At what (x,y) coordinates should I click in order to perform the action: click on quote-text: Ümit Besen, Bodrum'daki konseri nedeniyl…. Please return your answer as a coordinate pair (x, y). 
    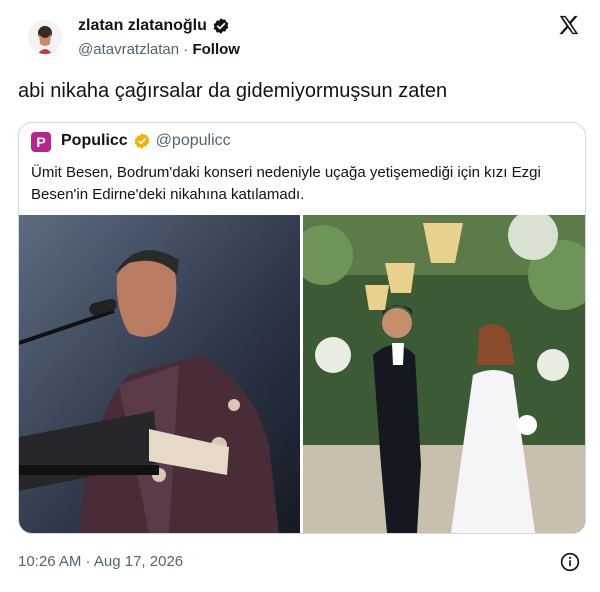
    Looking at the image, I should click on (286, 183).